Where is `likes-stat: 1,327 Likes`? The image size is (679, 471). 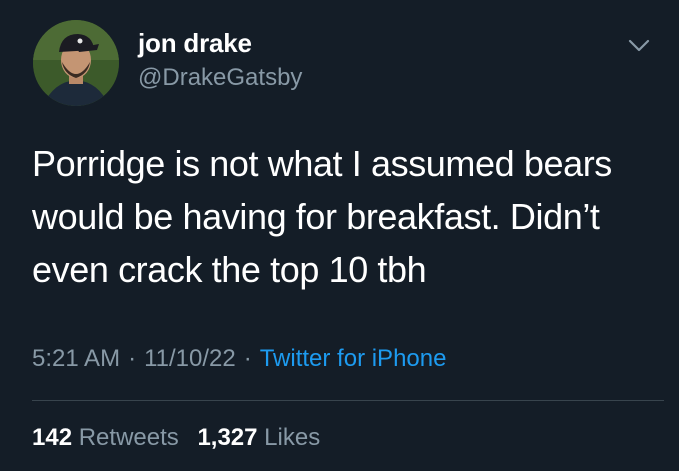
likes-stat: 1,327 Likes is located at coordinates (258, 437).